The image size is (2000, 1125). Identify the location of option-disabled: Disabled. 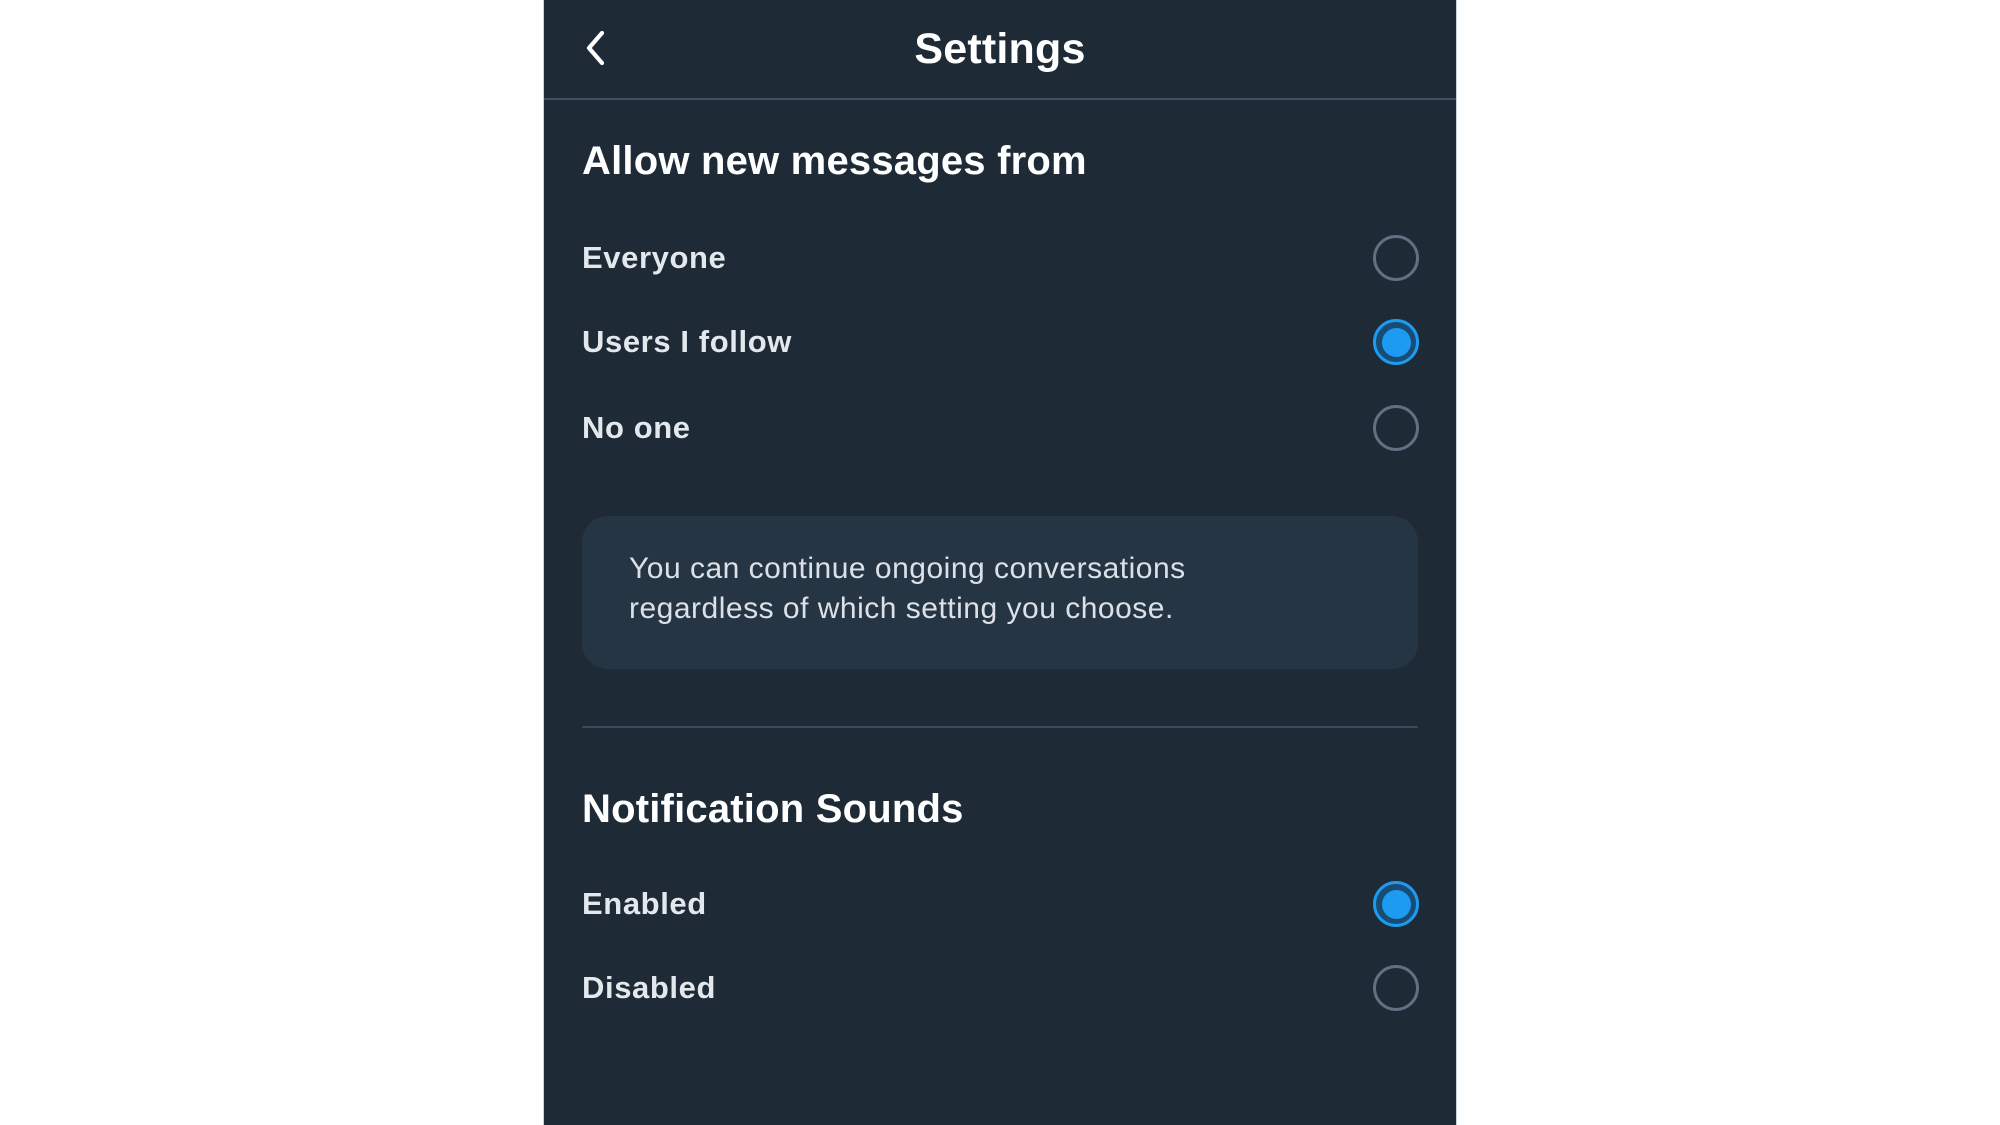
(1000, 988).